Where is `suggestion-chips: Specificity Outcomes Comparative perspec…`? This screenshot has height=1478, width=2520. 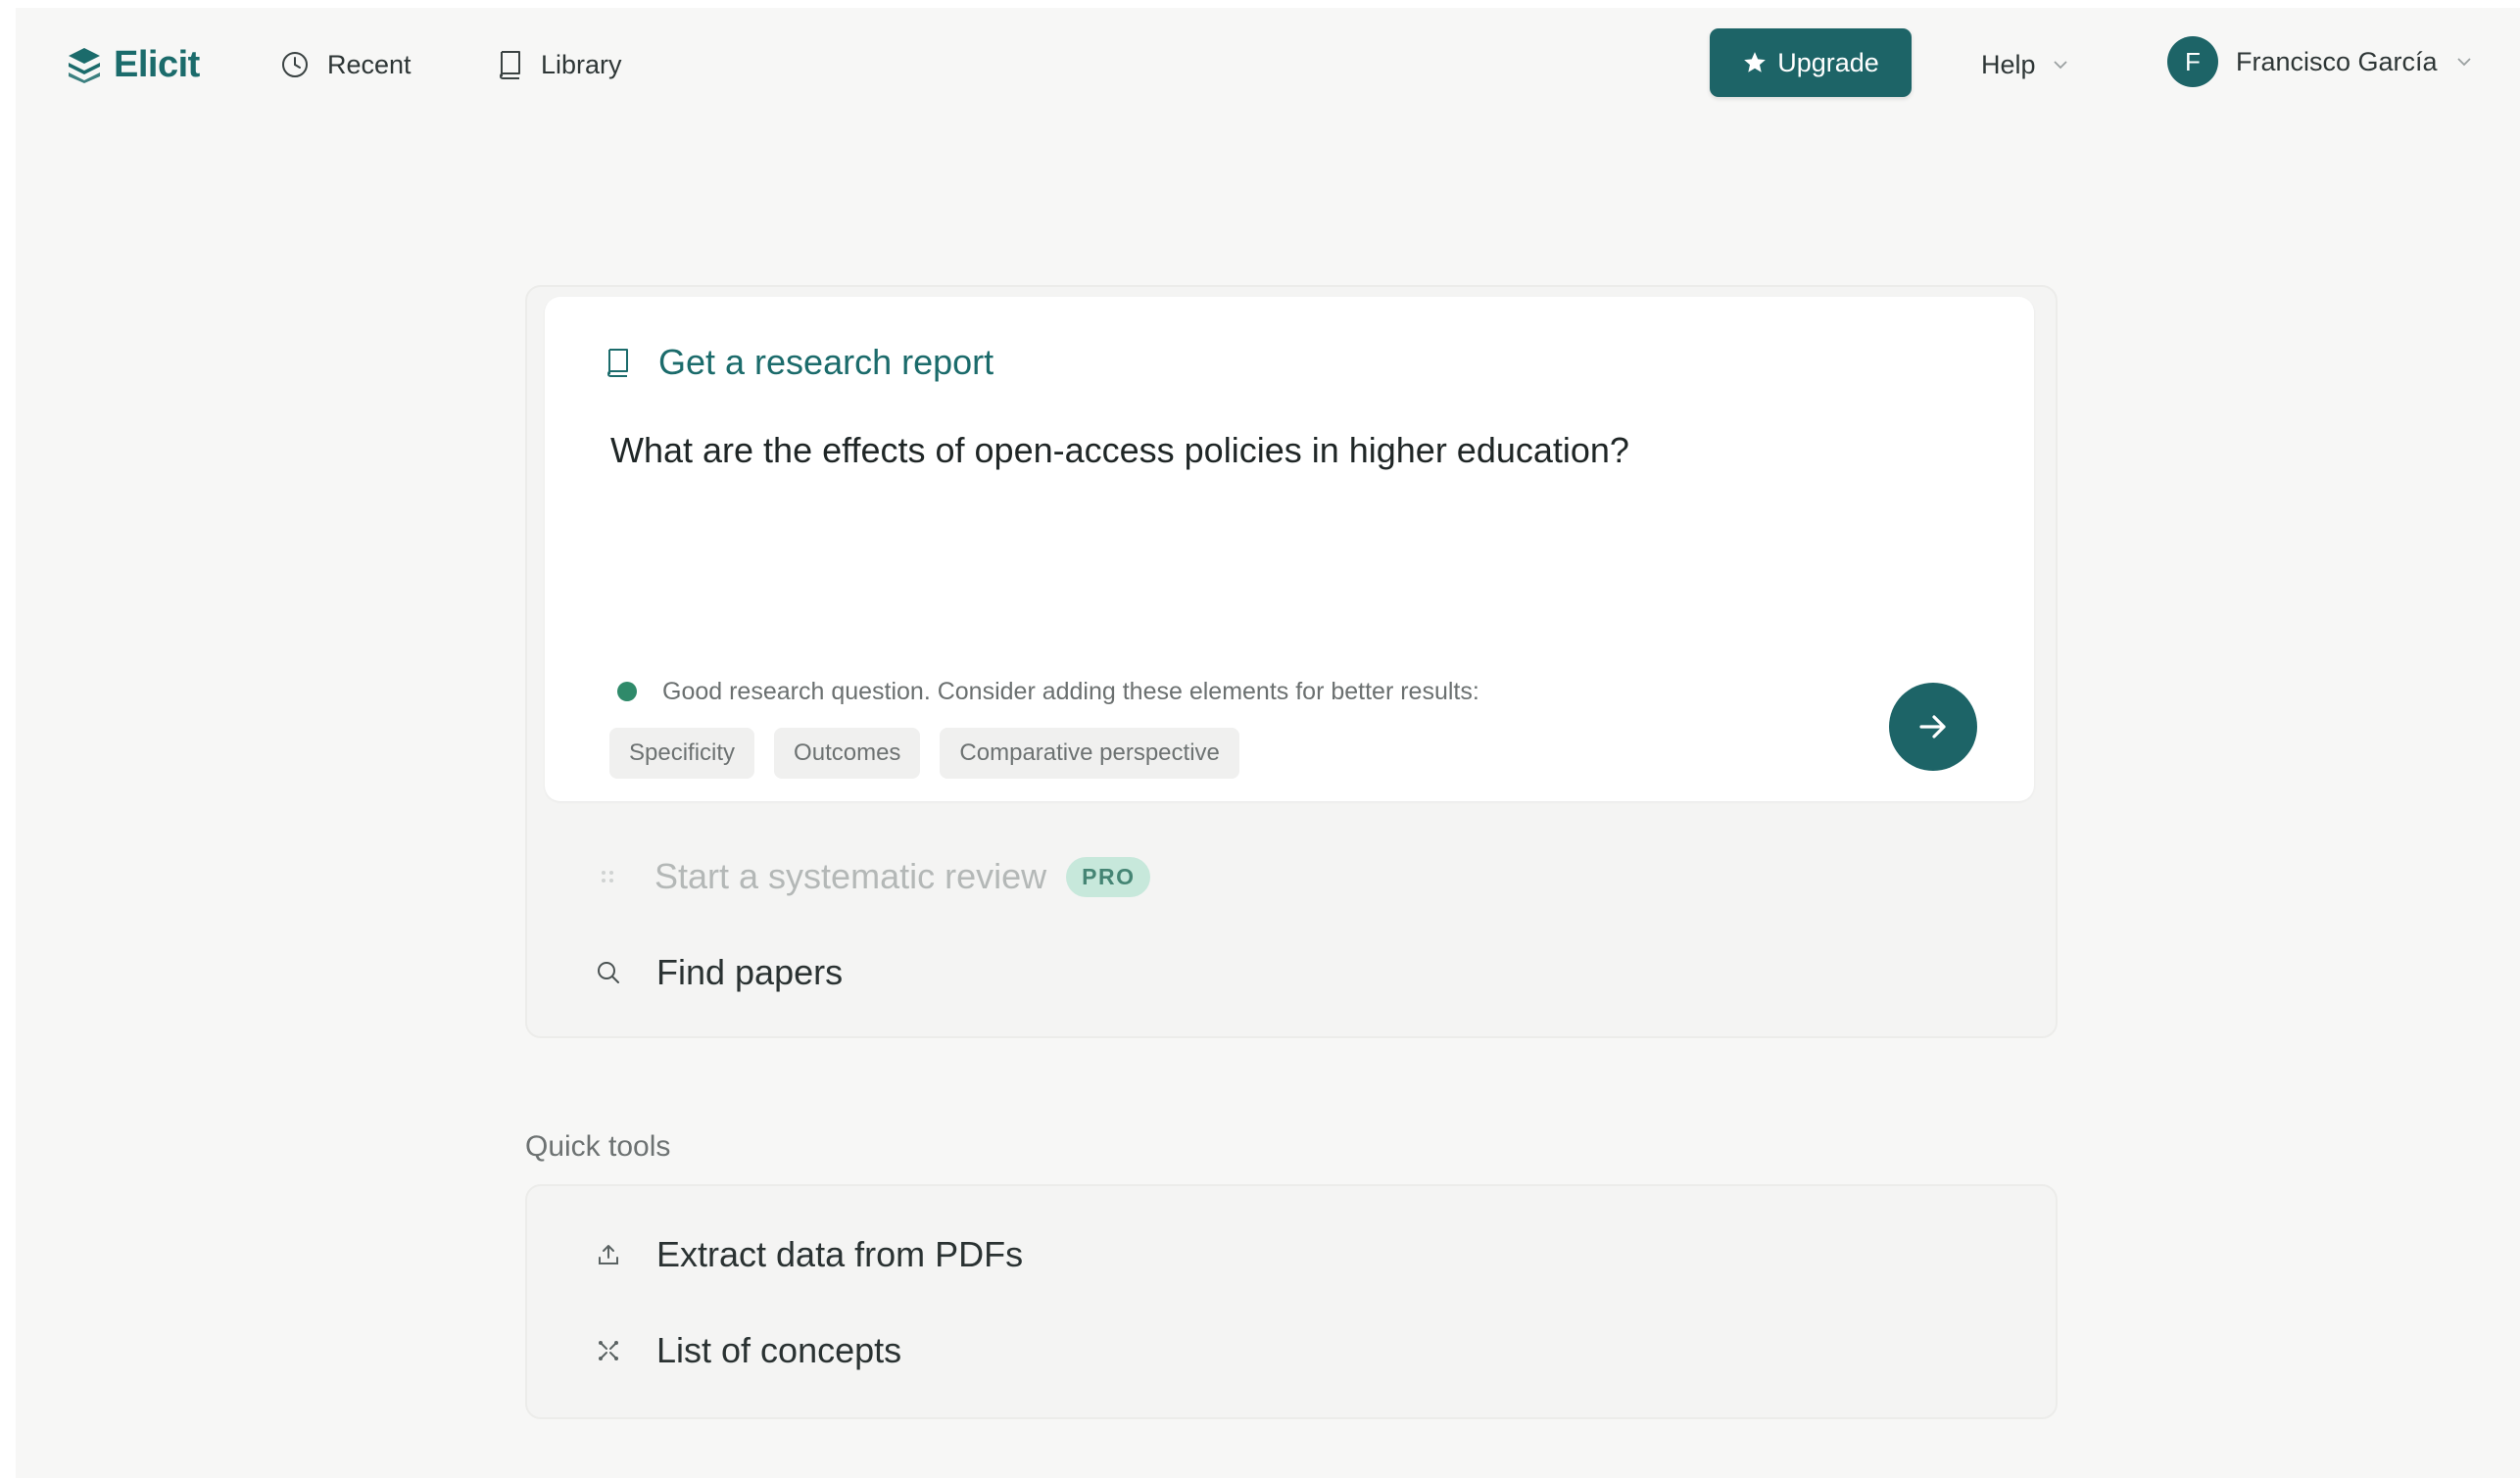 suggestion-chips: Specificity Outcomes Comparative perspec… is located at coordinates (924, 753).